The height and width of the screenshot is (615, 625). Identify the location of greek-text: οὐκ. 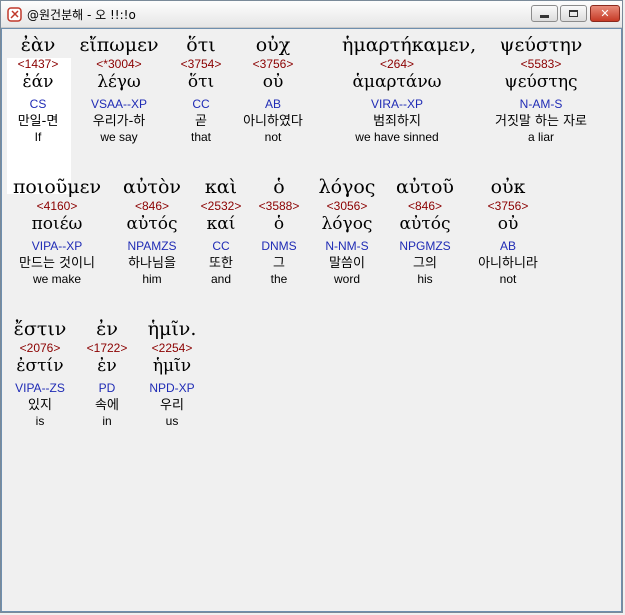
(508, 187).